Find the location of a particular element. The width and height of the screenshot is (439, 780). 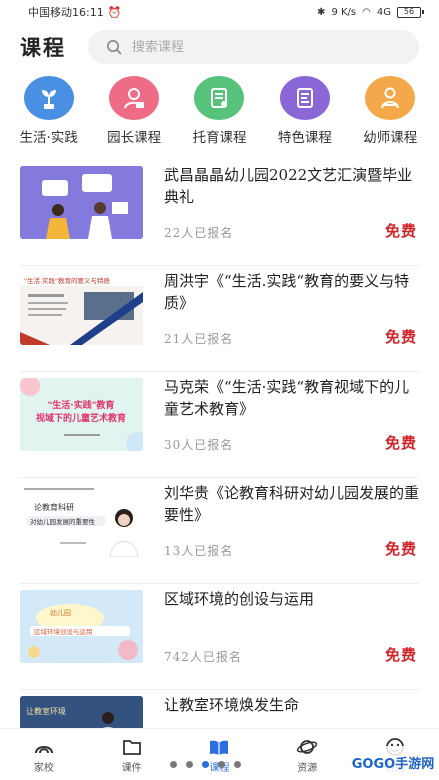

nav-label: 课件 is located at coordinates (131, 768).